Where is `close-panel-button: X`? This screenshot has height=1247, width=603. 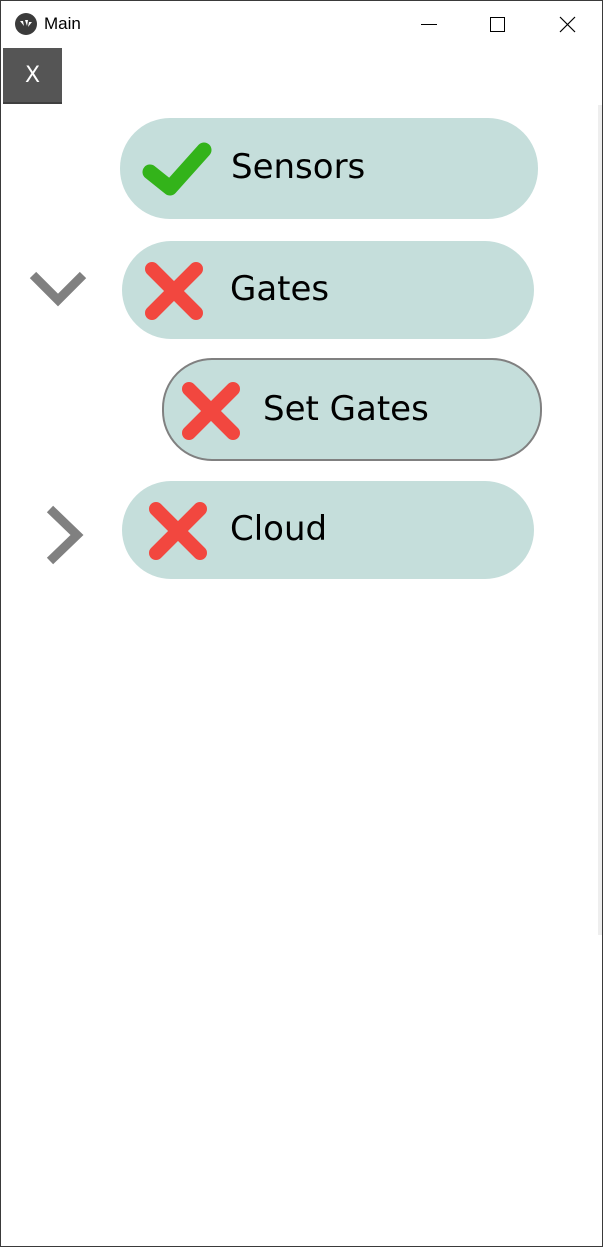
close-panel-button: X is located at coordinates (32, 76).